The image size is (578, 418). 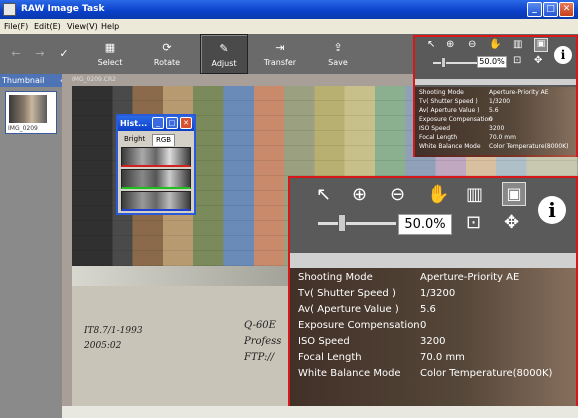 I want to click on menu-view: View(V), so click(x=82, y=26).